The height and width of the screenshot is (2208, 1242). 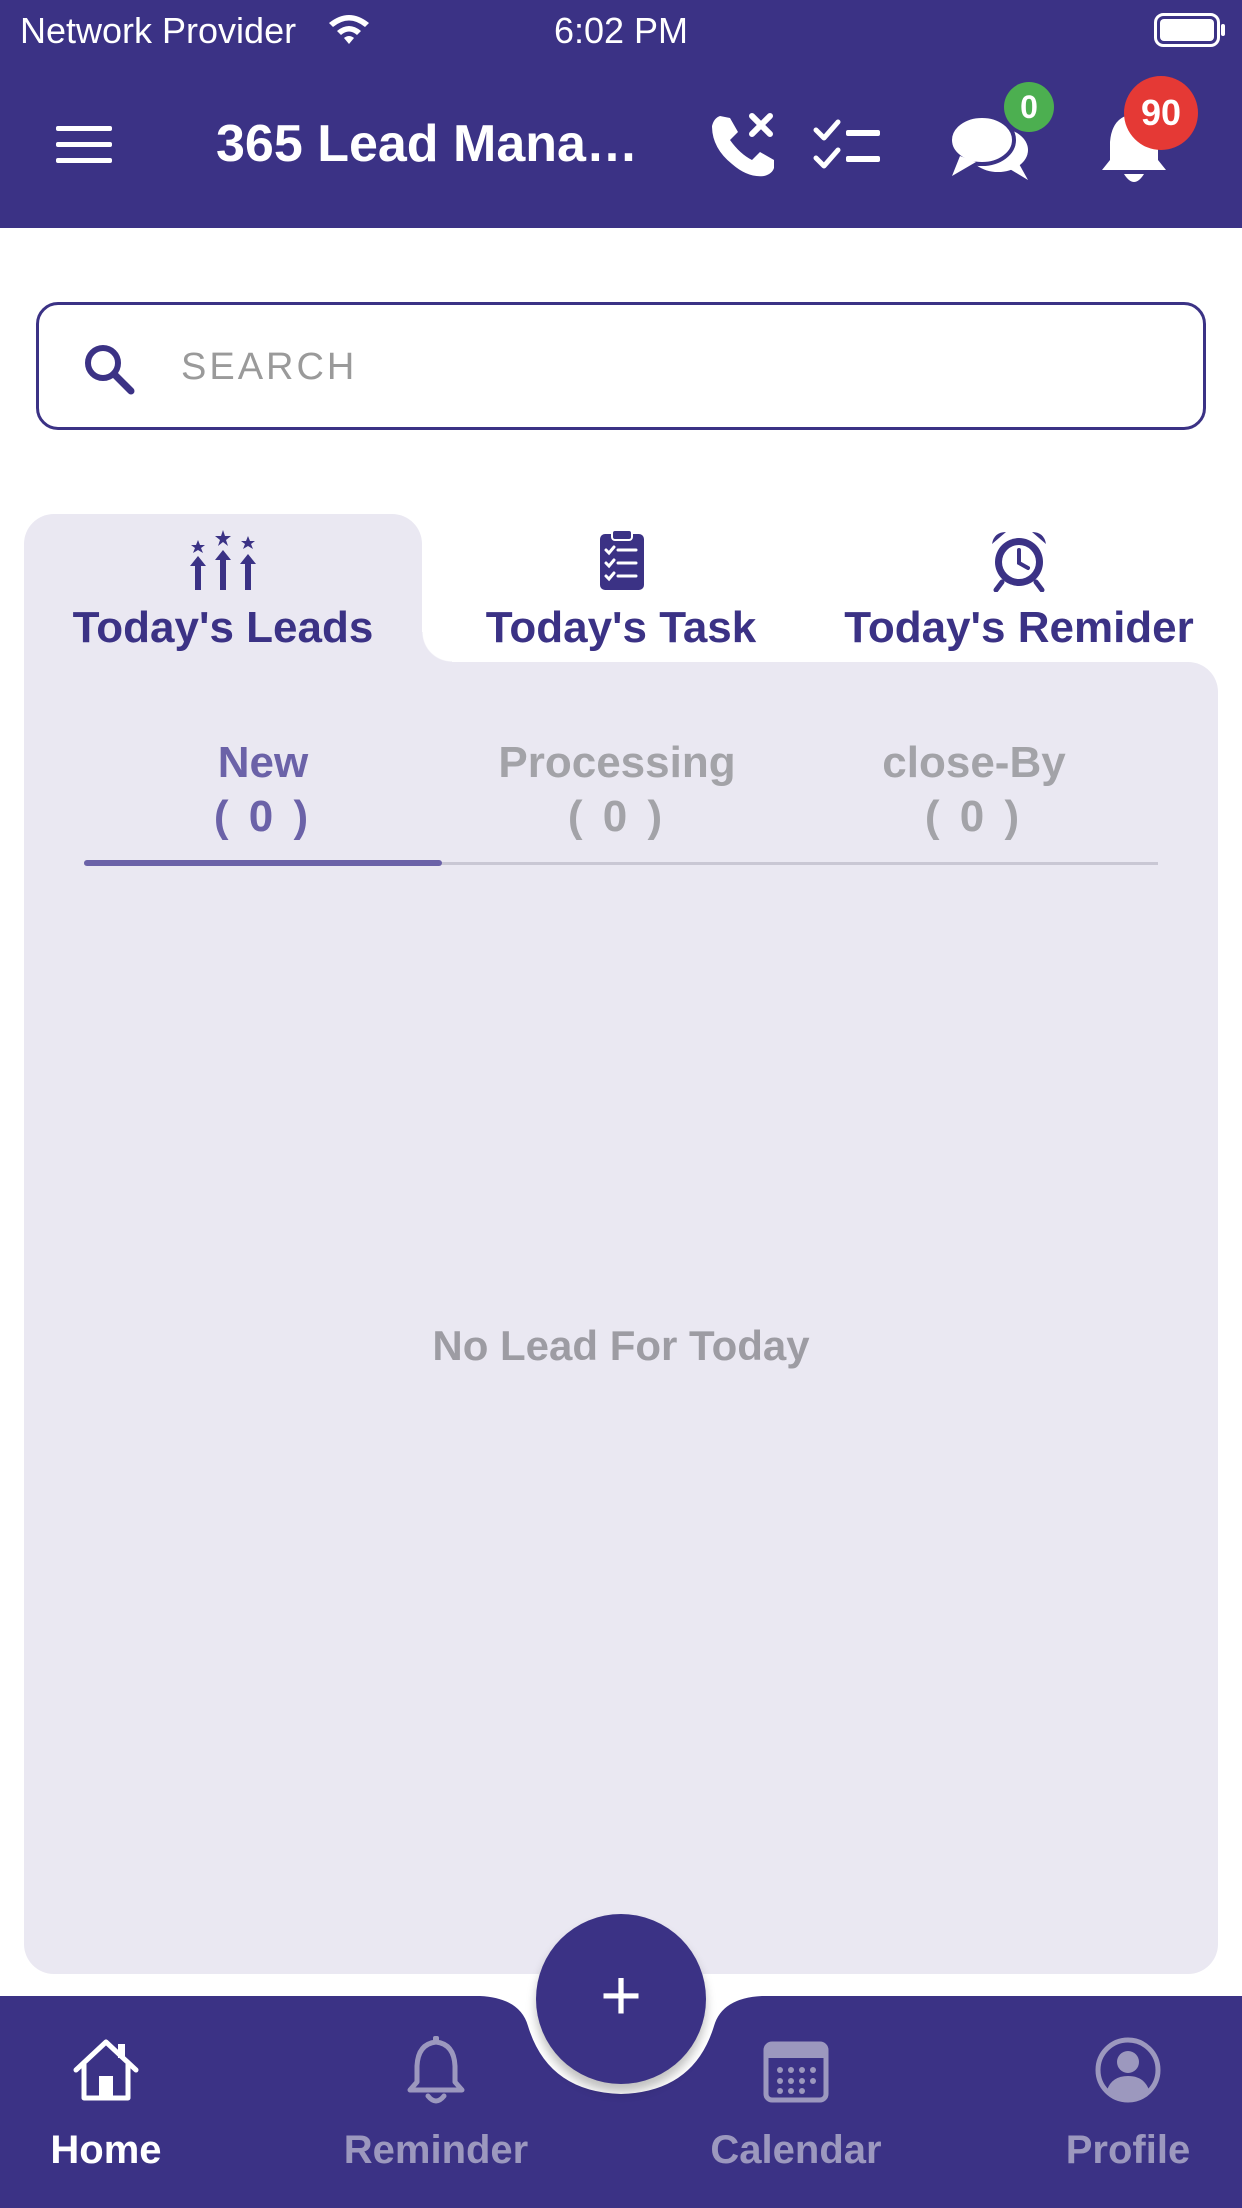 What do you see at coordinates (223, 560) in the screenshot?
I see `leads-growth-icon` at bounding box center [223, 560].